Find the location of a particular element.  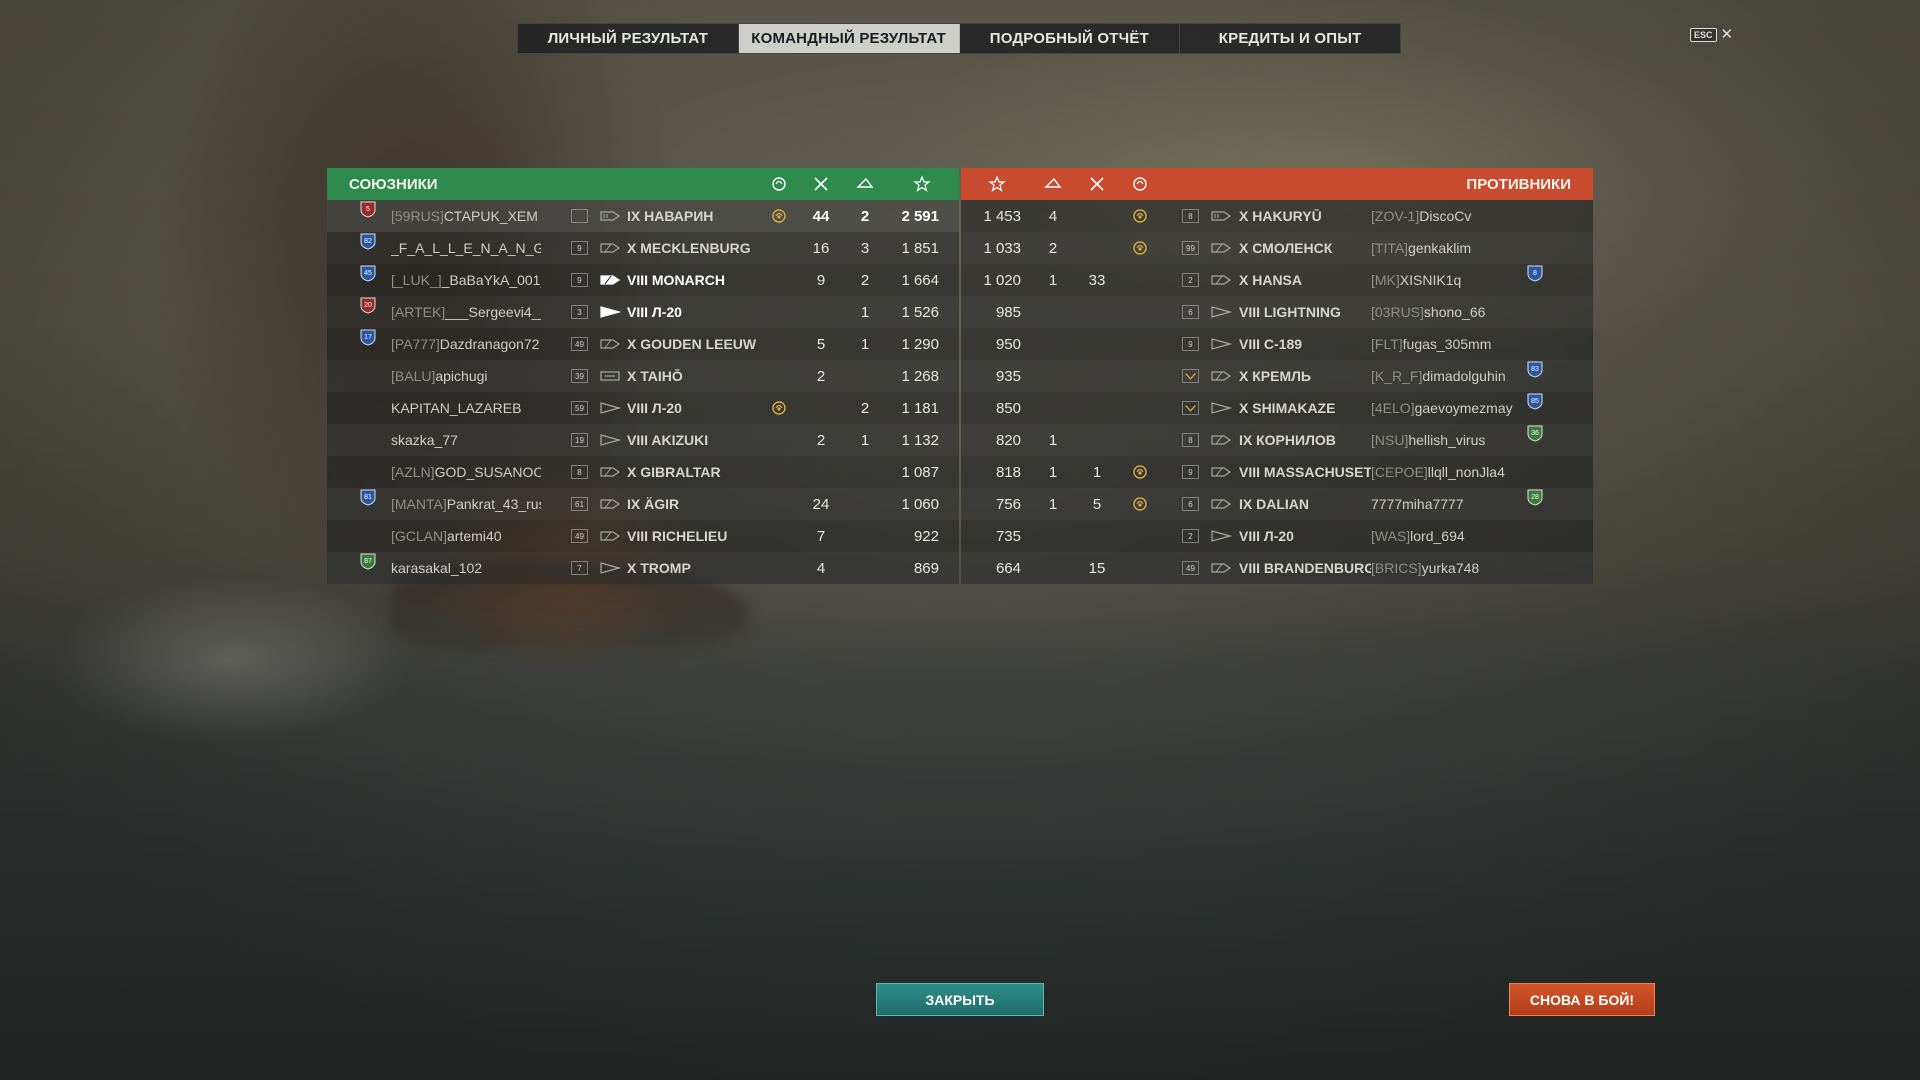

ship-name: IX НАВАРИН is located at coordinates (670, 216).